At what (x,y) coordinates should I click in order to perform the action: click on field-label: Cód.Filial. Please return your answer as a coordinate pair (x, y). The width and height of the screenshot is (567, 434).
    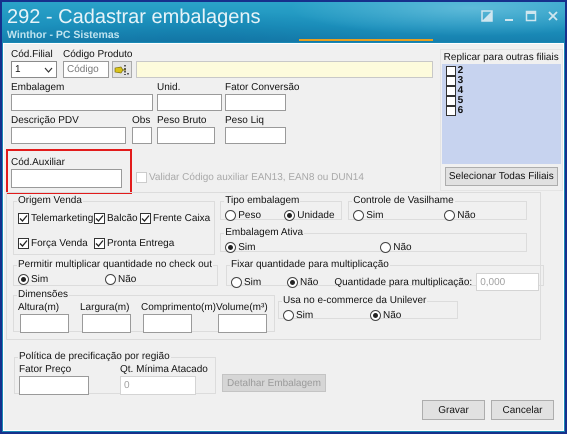
    Looking at the image, I should click on (32, 54).